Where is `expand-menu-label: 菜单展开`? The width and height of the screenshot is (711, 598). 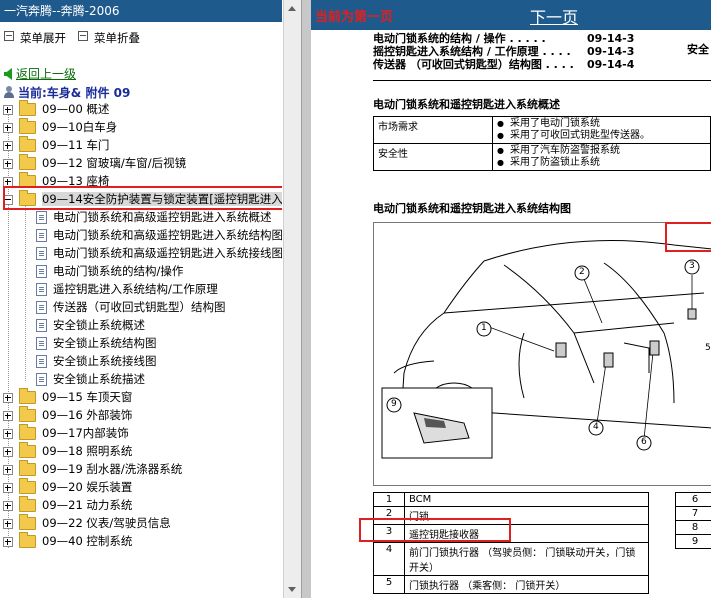
expand-menu-label: 菜单展开 is located at coordinates (43, 38).